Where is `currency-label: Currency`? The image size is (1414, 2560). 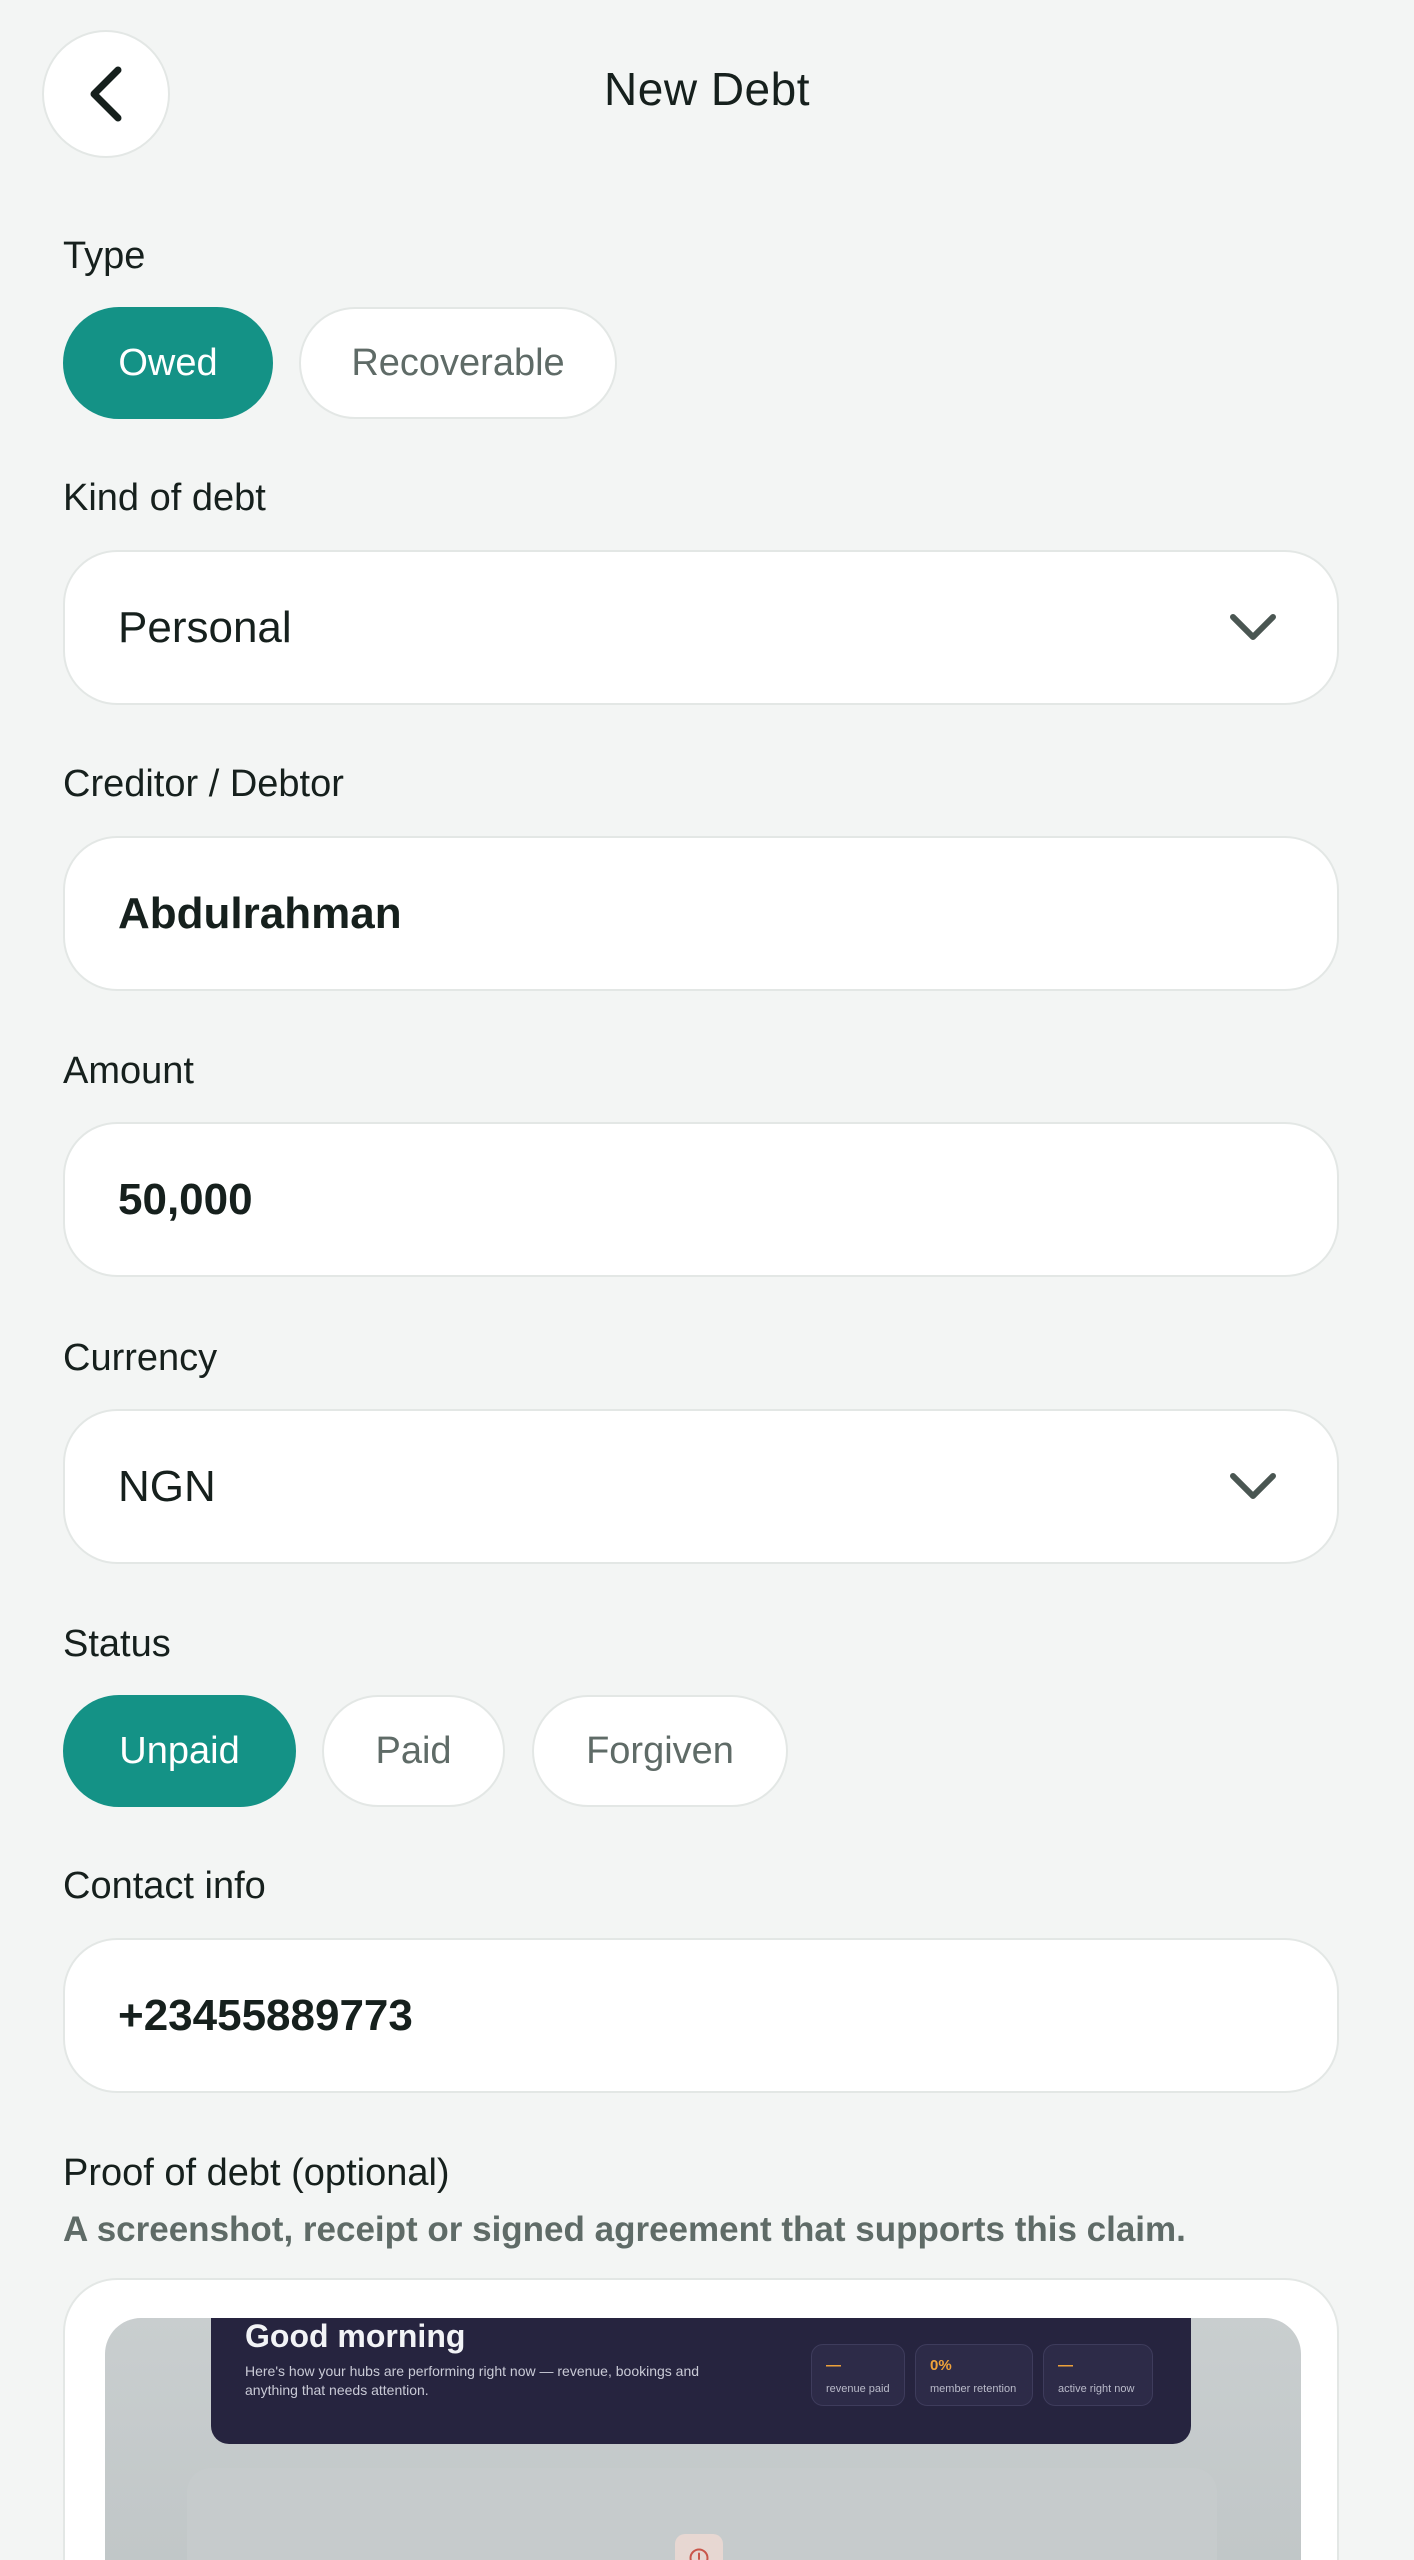 currency-label: Currency is located at coordinates (140, 1358).